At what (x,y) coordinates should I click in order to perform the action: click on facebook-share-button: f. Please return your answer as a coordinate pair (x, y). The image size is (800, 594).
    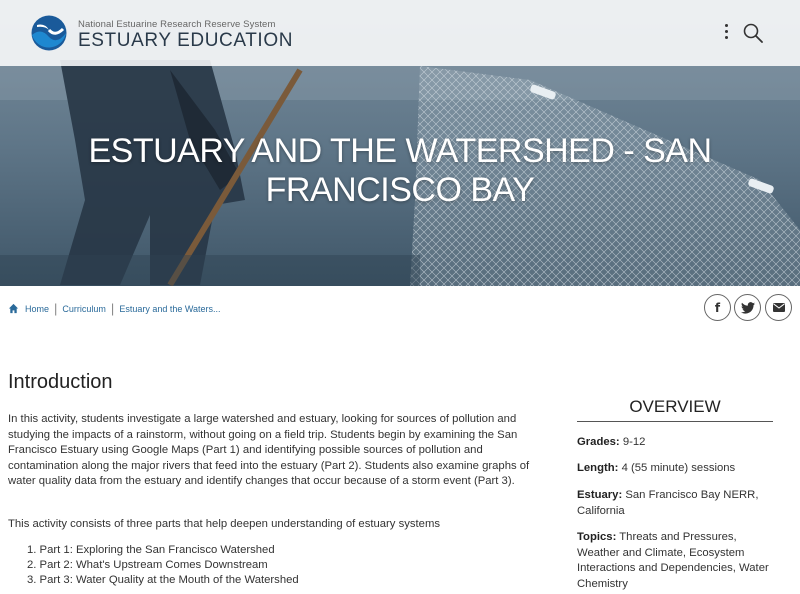
    Looking at the image, I should click on (717, 307).